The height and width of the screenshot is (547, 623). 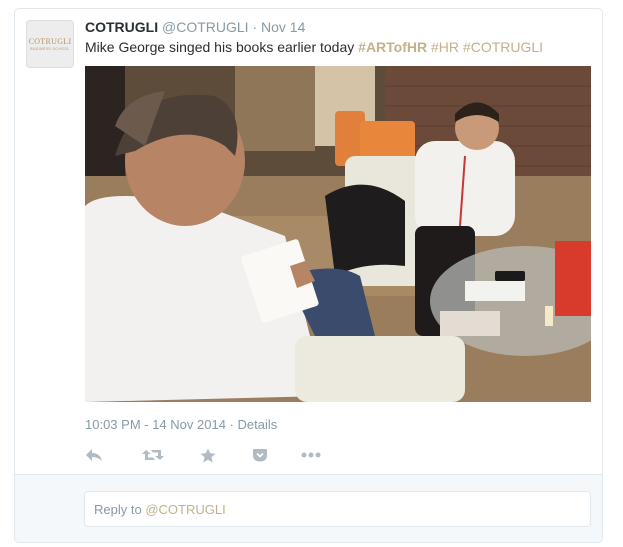 I want to click on retweet-icon, so click(x=153, y=455).